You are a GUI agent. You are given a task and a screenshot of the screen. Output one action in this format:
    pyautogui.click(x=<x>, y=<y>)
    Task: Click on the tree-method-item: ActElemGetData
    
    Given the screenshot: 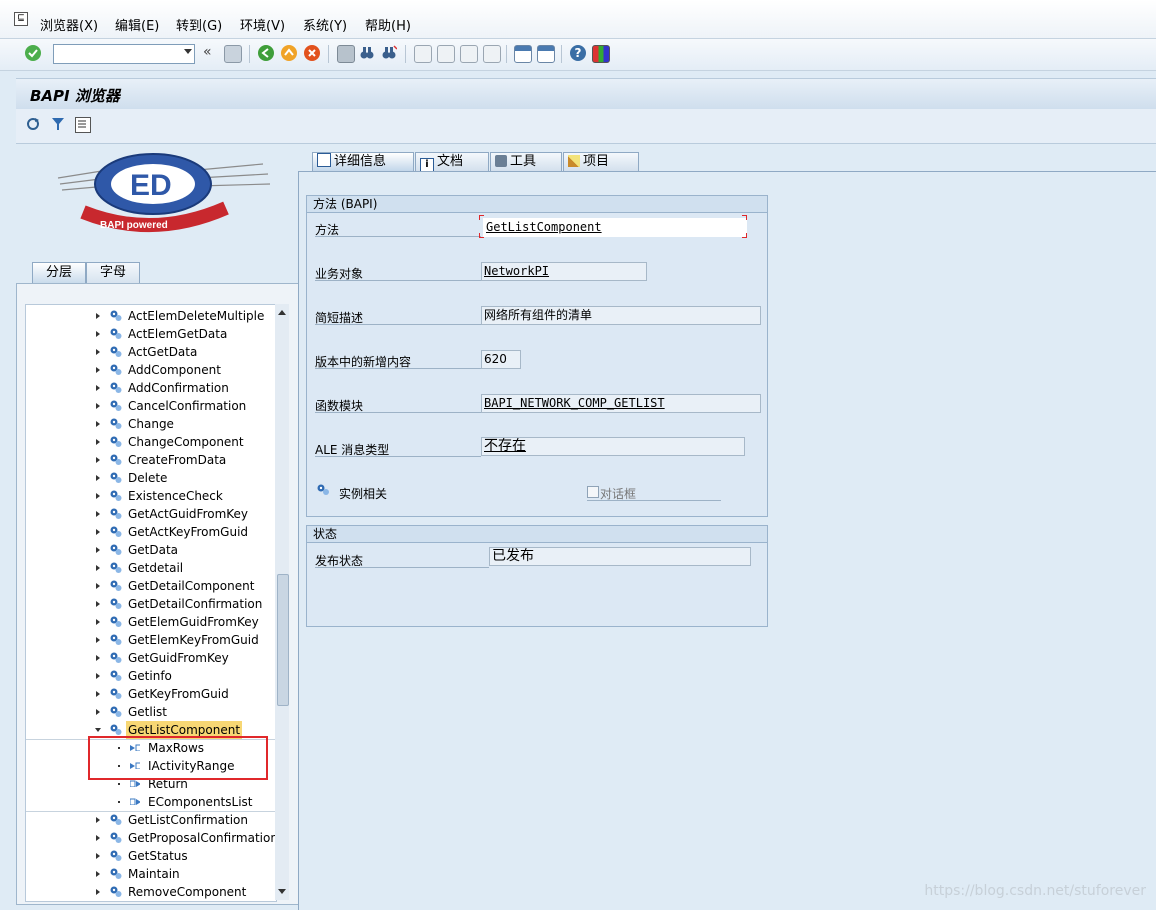 What is the action you would take?
    pyautogui.click(x=151, y=334)
    